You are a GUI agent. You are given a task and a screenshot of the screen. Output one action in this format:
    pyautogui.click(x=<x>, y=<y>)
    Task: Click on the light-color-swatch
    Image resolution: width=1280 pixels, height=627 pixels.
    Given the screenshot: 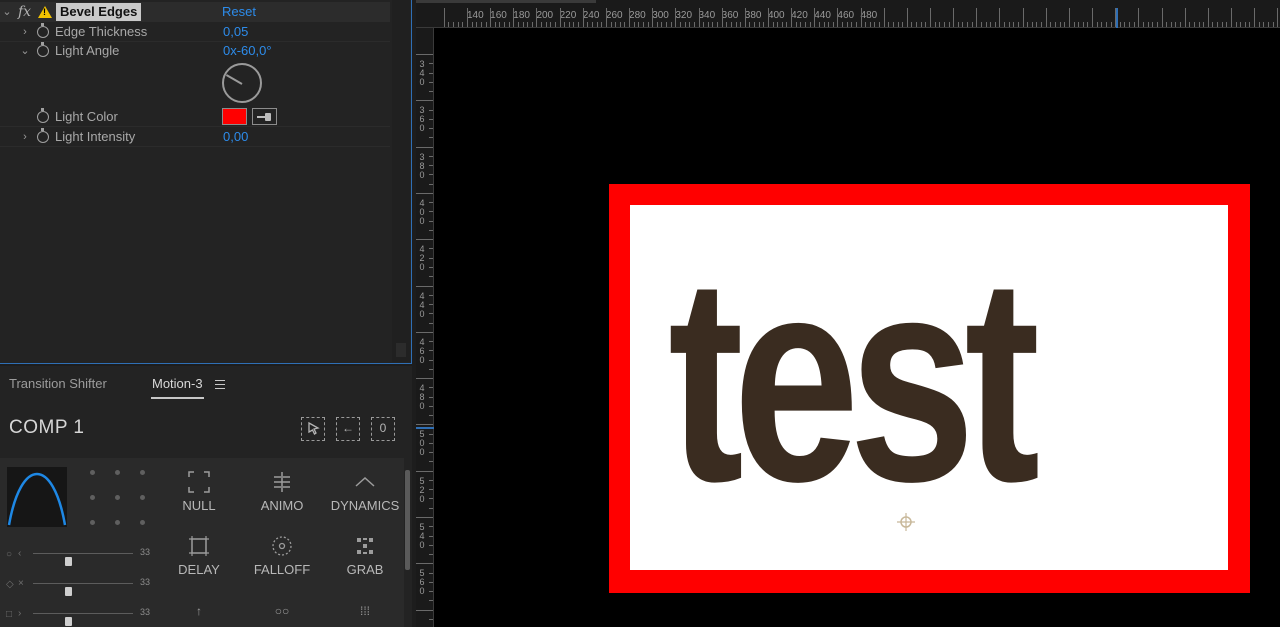 What is the action you would take?
    pyautogui.click(x=234, y=116)
    